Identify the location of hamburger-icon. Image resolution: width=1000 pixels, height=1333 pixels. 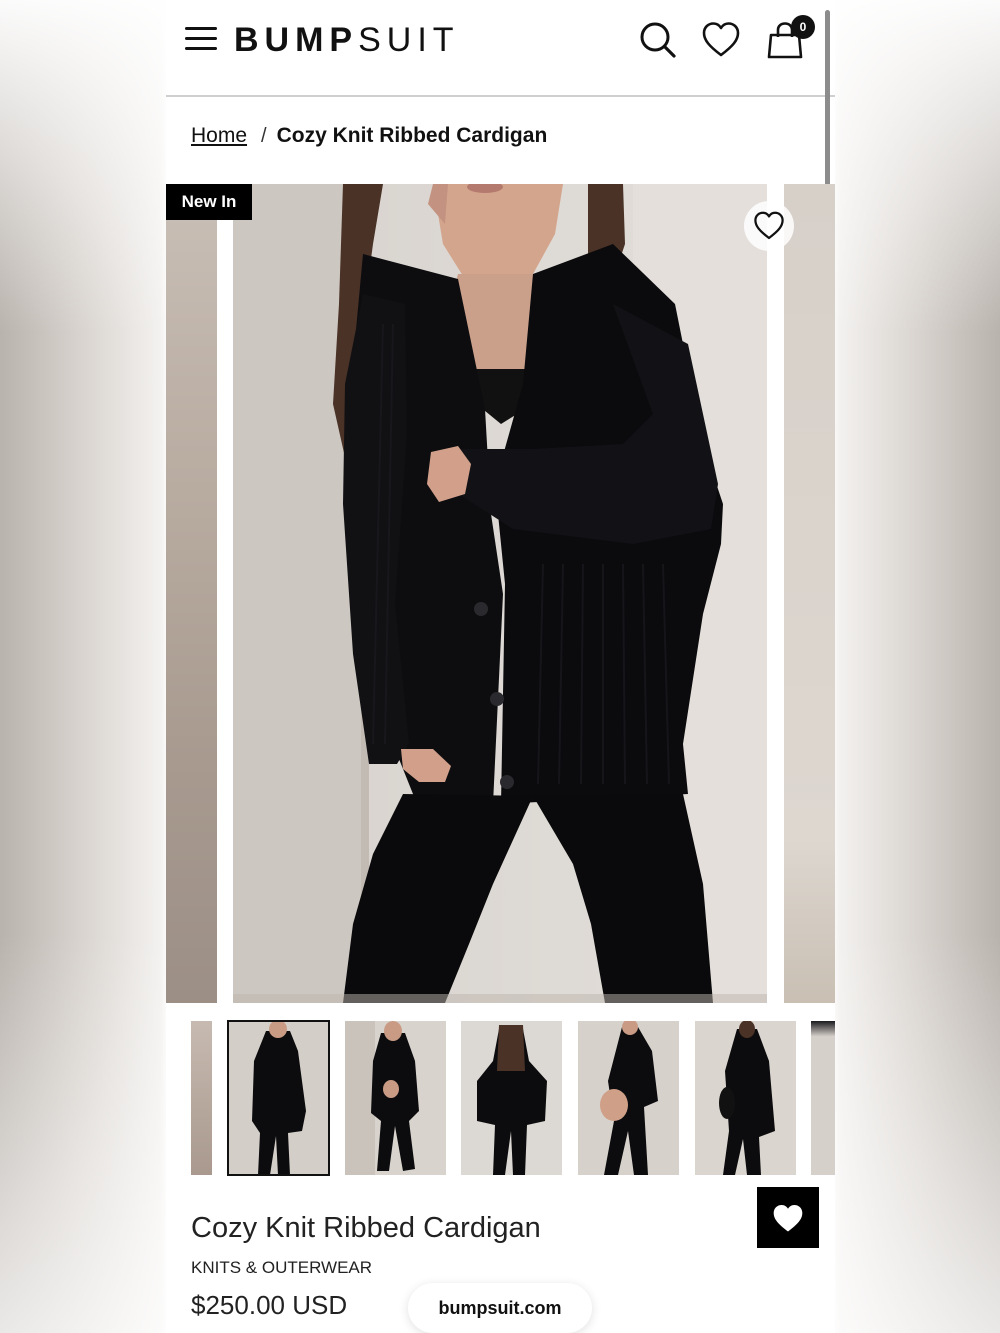
(201, 39).